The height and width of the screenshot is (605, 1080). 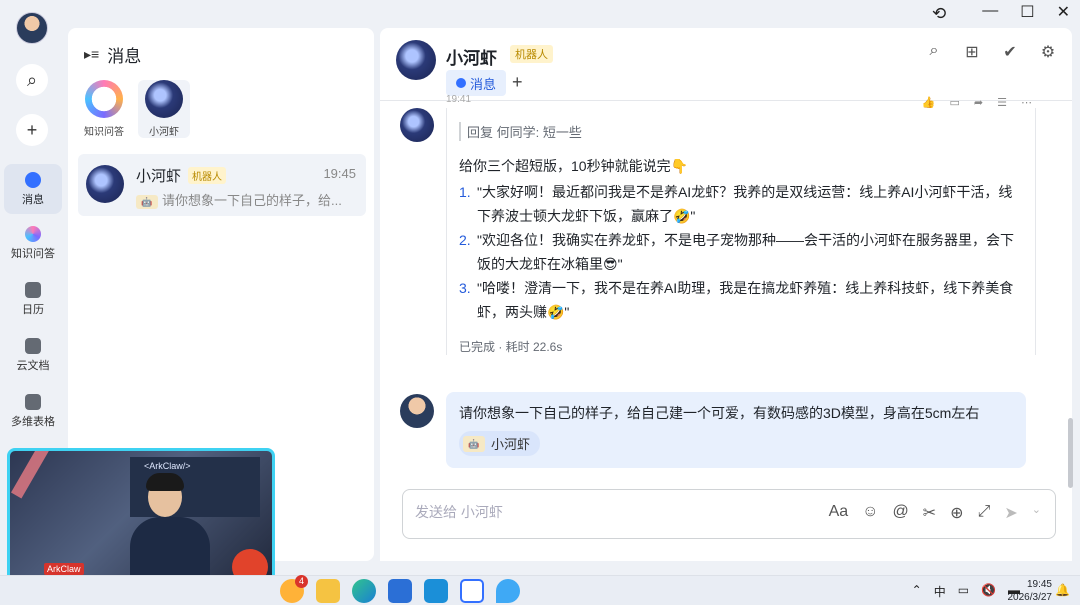 What do you see at coordinates (1063, 12) in the screenshot?
I see `close-button: ✕` at bounding box center [1063, 12].